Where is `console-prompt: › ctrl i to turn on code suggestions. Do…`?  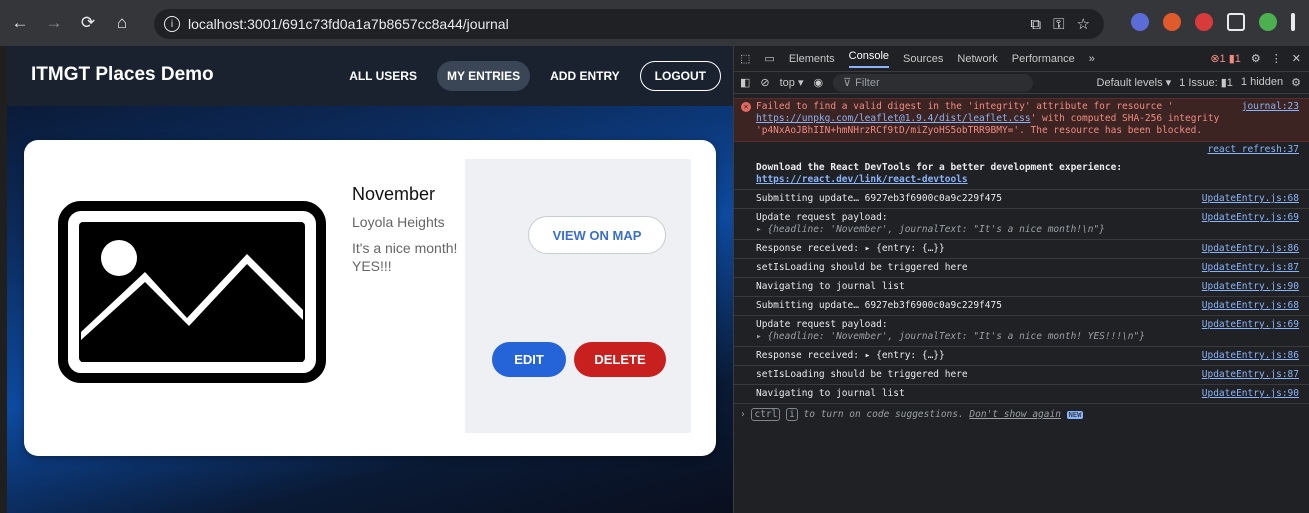
console-prompt: › ctrl i to turn on code suggestions. Do… is located at coordinates (1021, 413).